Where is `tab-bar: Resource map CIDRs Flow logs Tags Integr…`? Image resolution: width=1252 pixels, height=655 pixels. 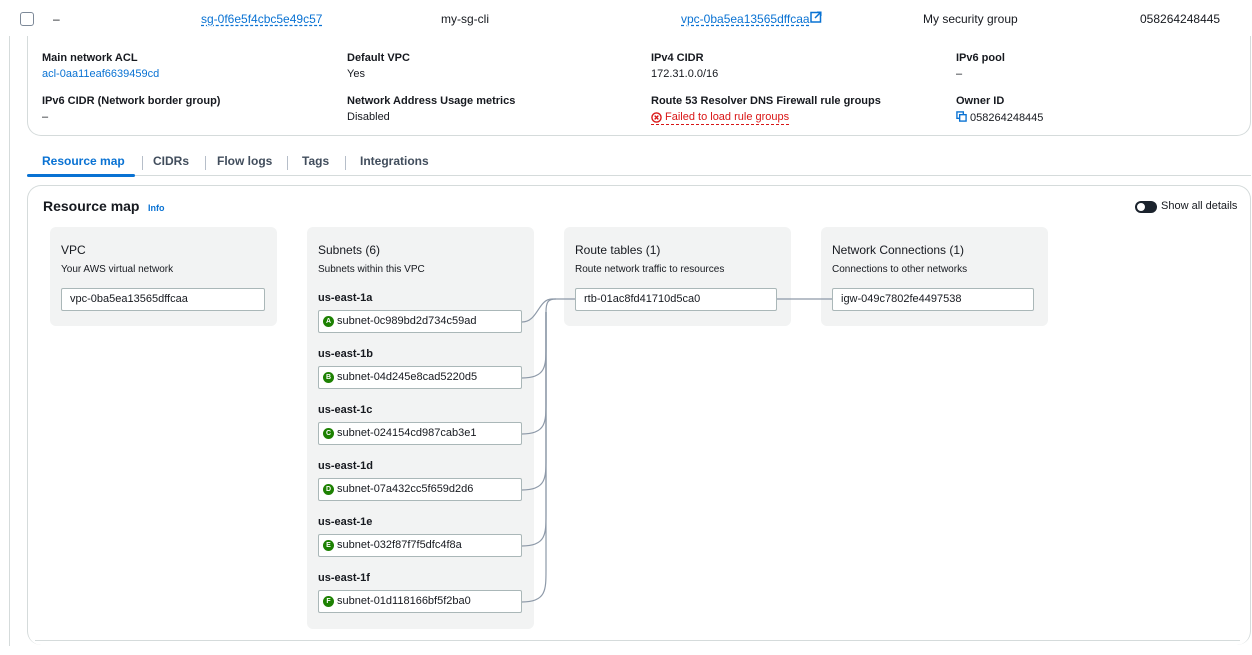 tab-bar: Resource map CIDRs Flow logs Tags Integr… is located at coordinates (639, 162).